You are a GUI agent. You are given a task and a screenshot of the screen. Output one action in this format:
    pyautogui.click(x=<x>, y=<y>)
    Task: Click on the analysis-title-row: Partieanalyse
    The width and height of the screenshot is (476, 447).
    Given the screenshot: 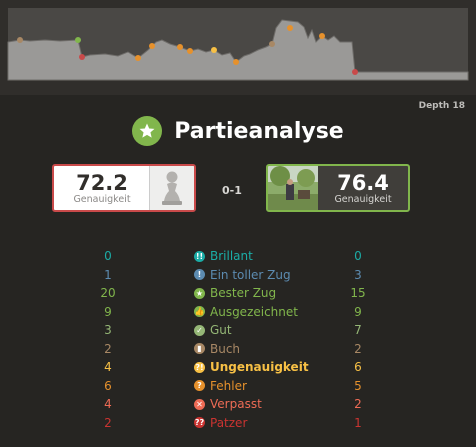 What is the action you would take?
    pyautogui.click(x=238, y=131)
    